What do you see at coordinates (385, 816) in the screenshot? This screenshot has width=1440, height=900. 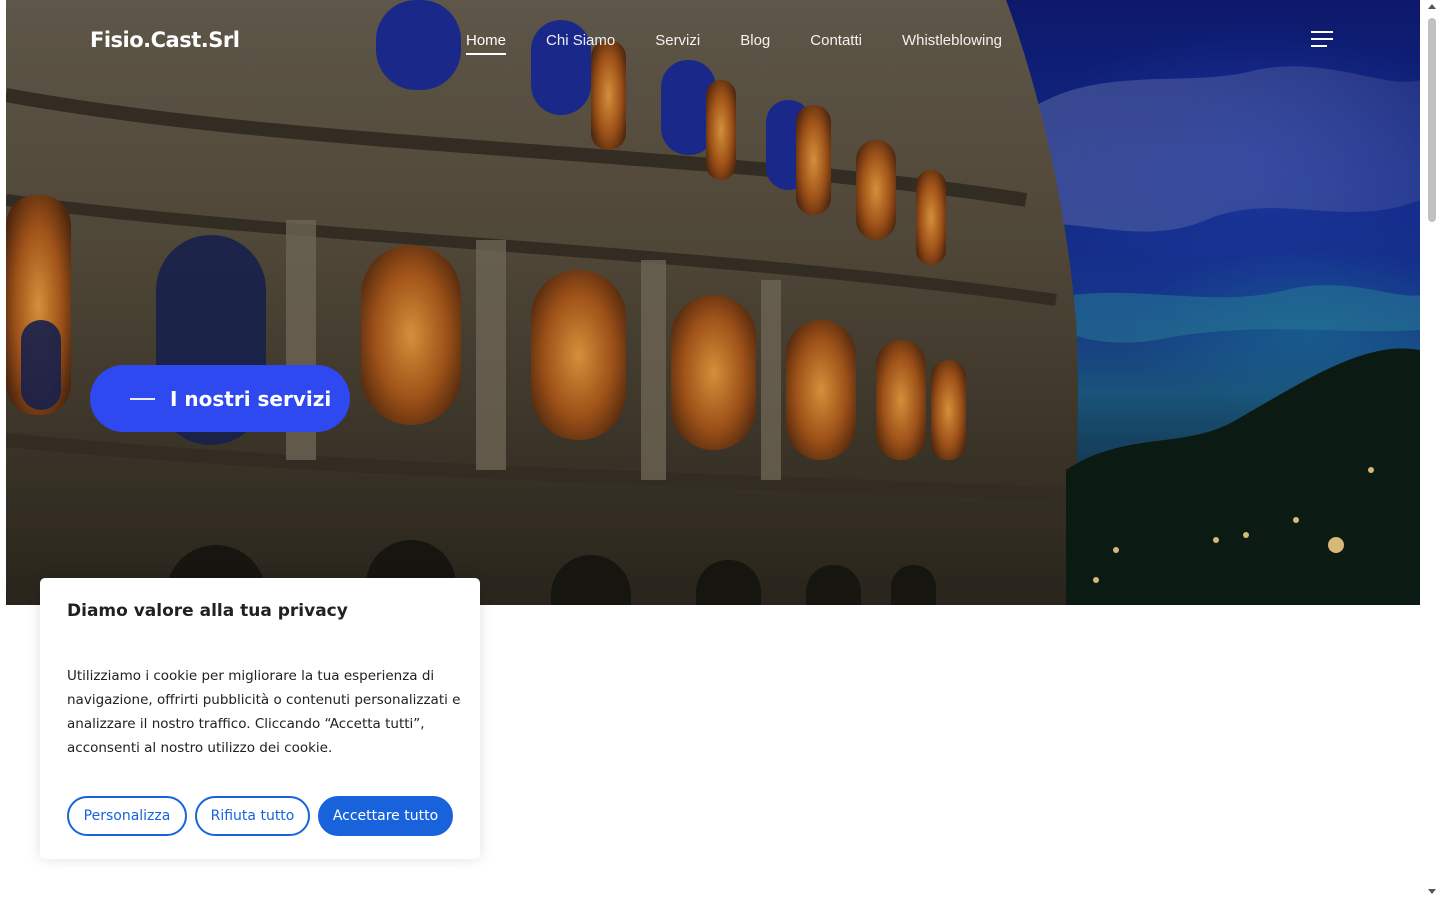 I see `accept-all-button: Accettare tutto` at bounding box center [385, 816].